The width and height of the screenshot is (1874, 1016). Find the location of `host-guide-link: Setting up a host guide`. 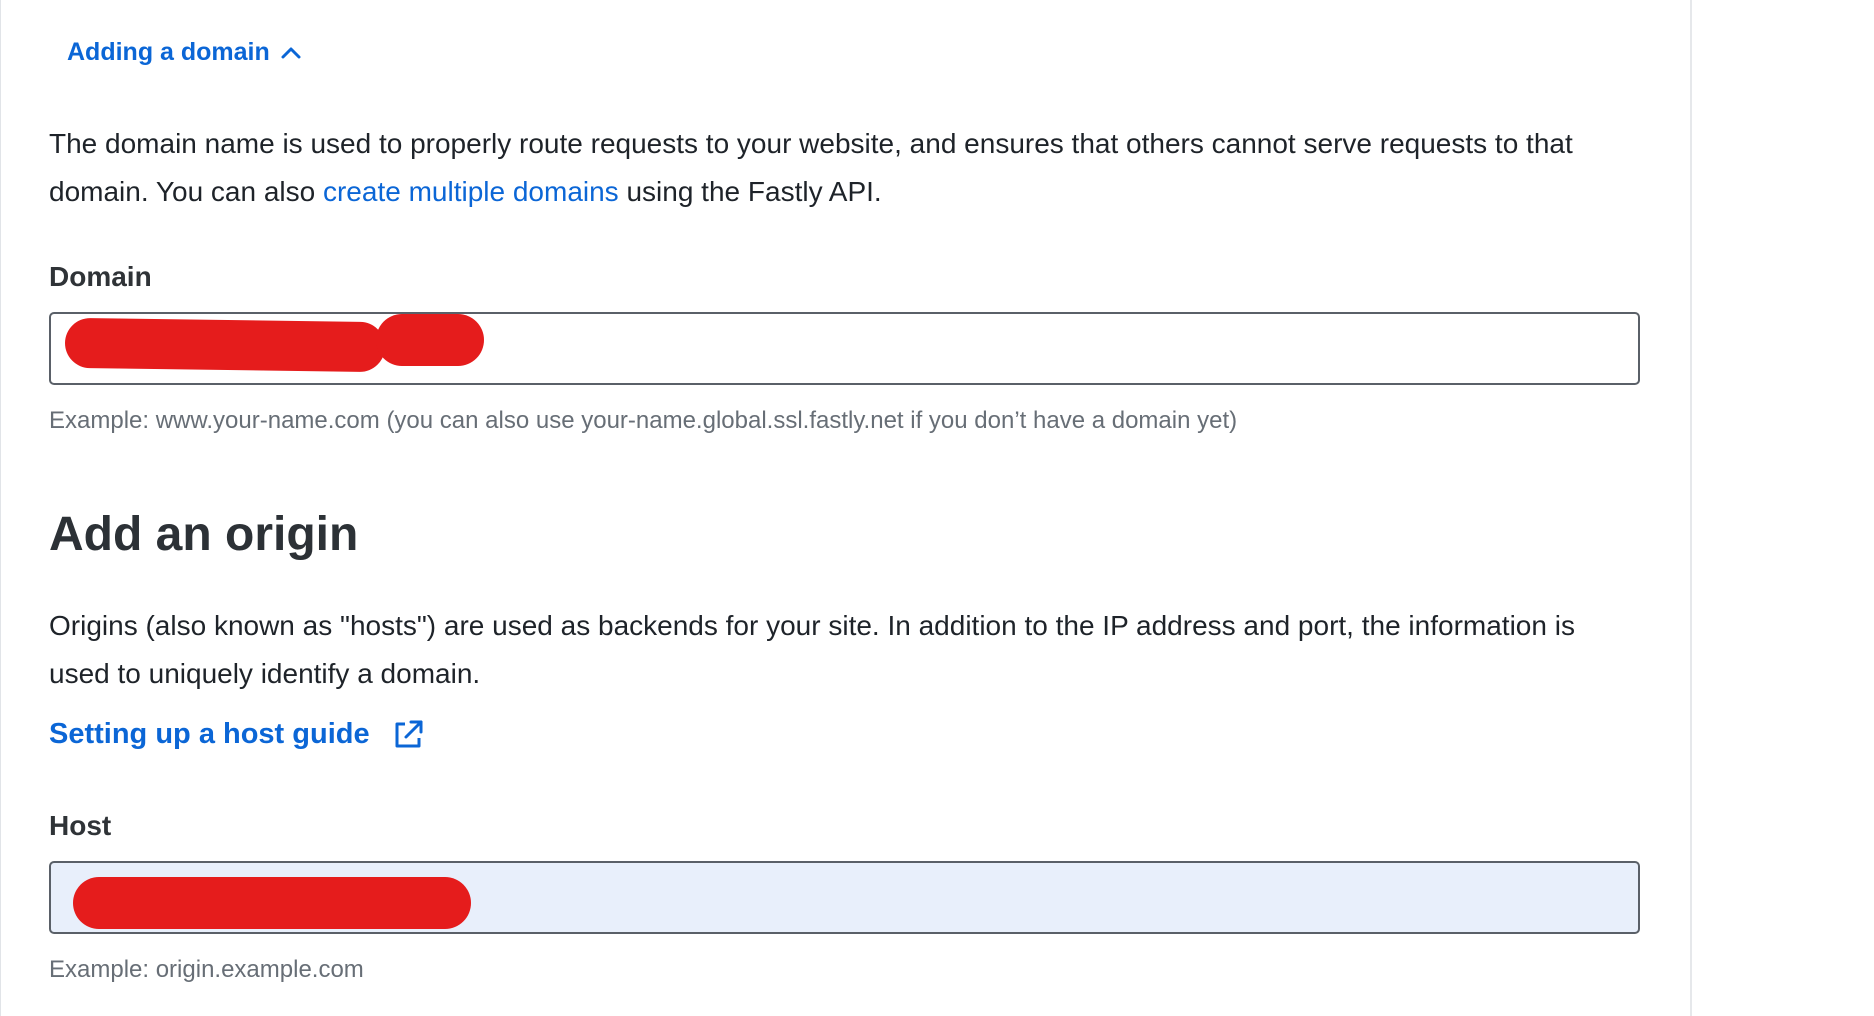

host-guide-link: Setting up a host guide is located at coordinates (236, 734).